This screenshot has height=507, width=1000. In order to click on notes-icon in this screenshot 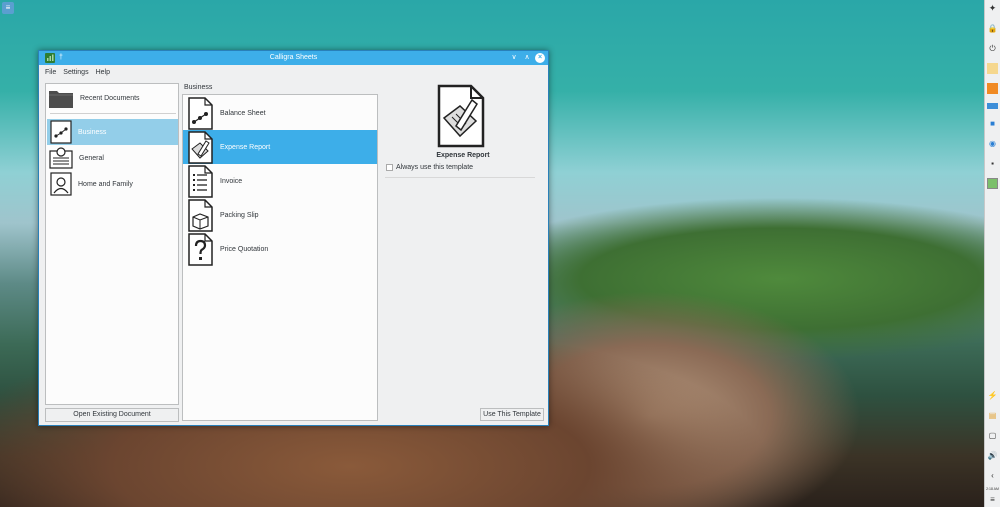, I will do `click(992, 68)`.